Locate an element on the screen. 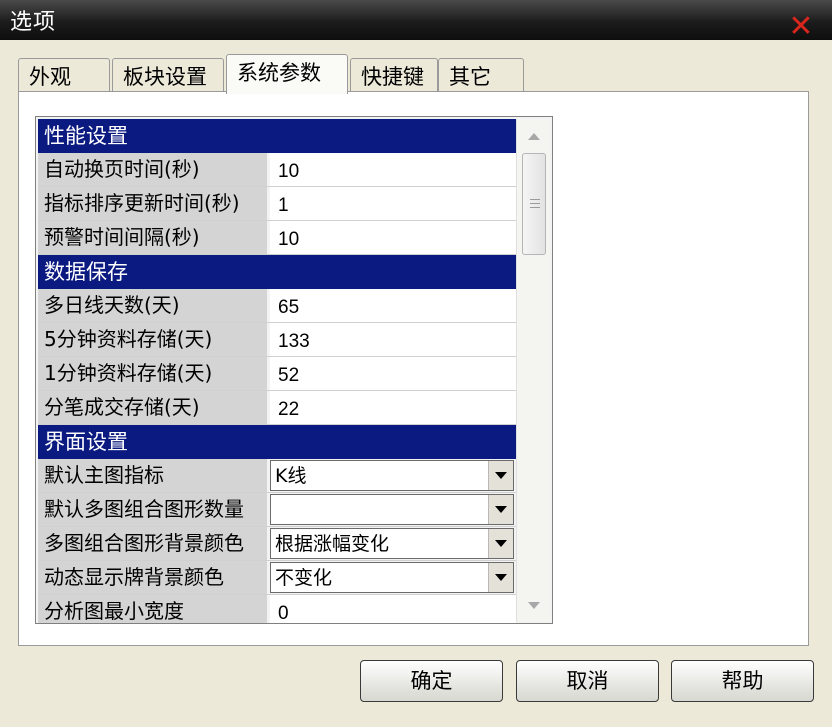  tick-storage-field: 22 is located at coordinates (393, 407).